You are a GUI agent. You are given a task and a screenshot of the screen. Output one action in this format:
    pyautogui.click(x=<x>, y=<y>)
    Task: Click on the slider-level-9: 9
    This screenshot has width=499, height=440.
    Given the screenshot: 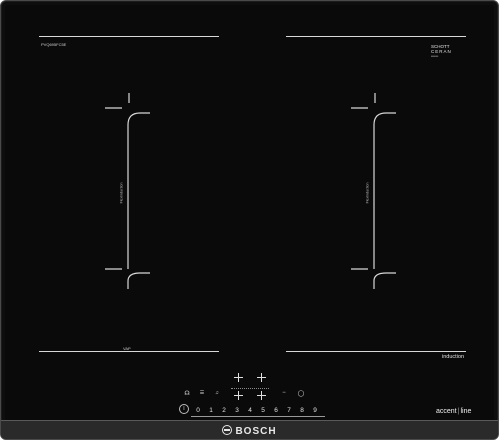 What is the action you would take?
    pyautogui.click(x=315, y=410)
    